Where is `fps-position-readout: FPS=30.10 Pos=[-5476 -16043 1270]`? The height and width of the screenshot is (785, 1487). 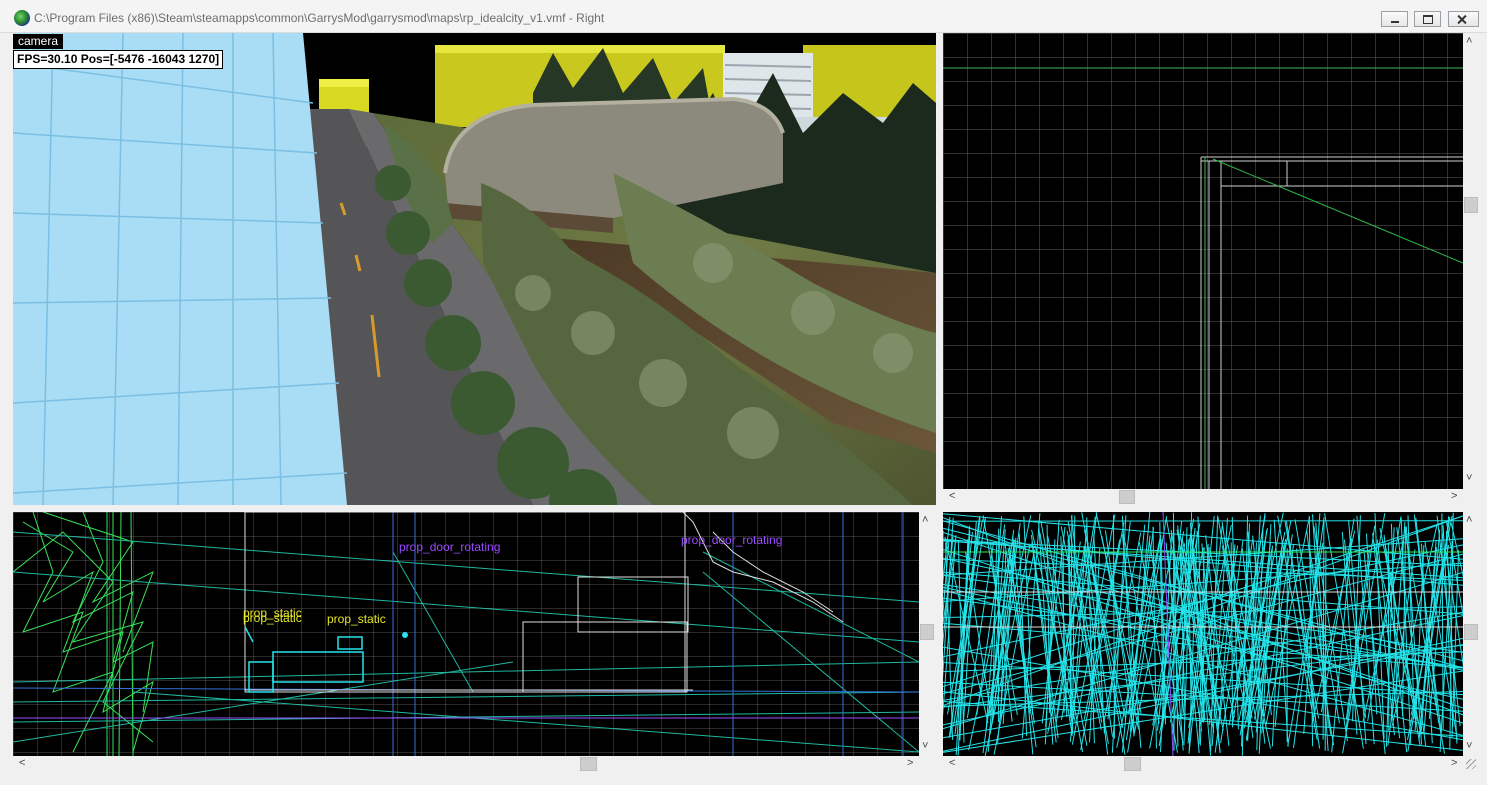 fps-position-readout: FPS=30.10 Pos=[-5476 -16043 1270] is located at coordinates (118, 59).